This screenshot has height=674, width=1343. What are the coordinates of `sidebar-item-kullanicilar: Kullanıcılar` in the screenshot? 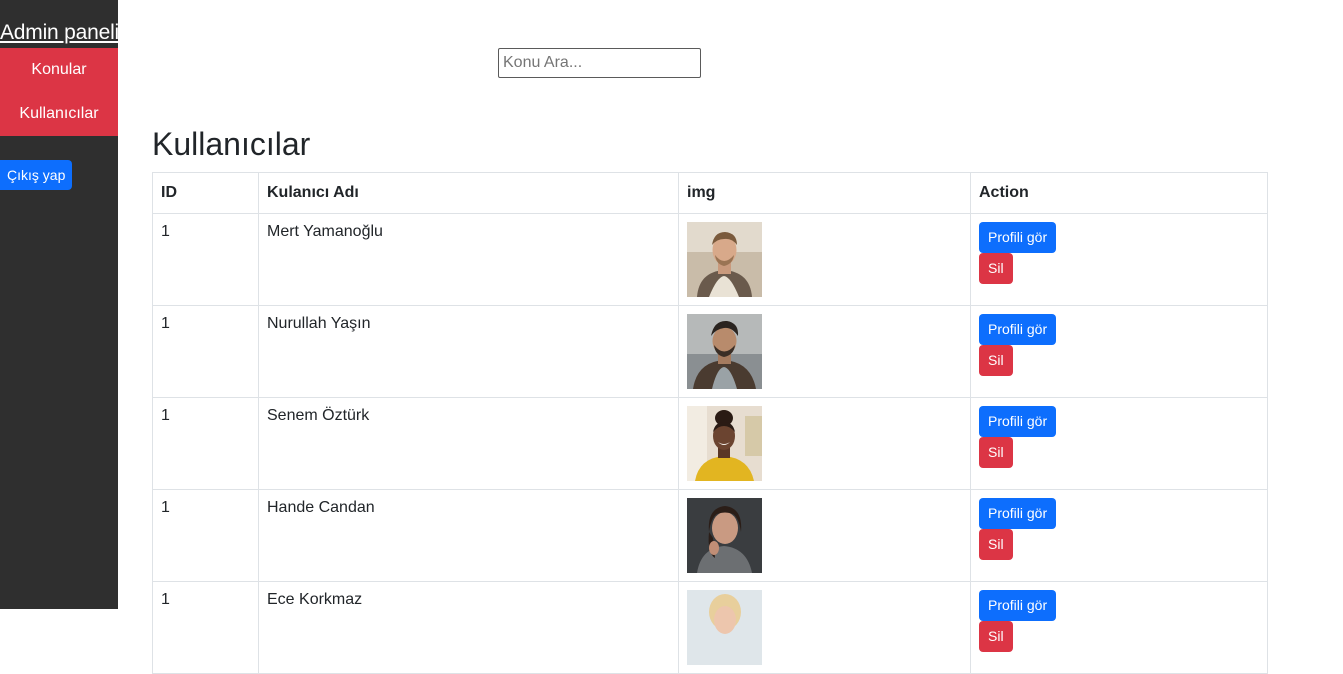 It's located at (59, 114).